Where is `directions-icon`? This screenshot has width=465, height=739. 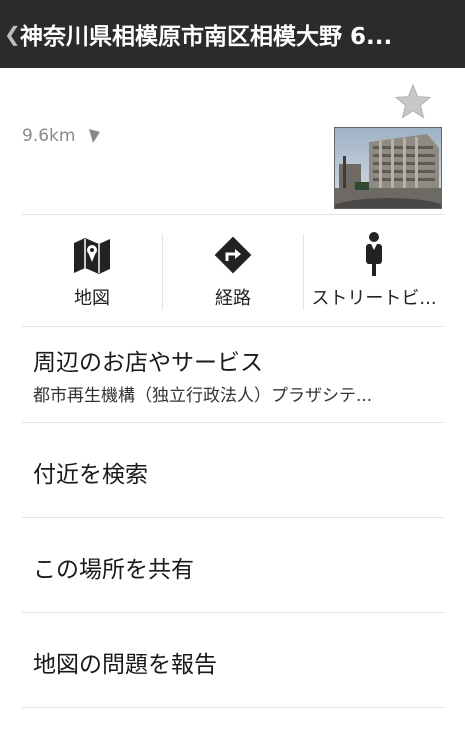 directions-icon is located at coordinates (233, 255).